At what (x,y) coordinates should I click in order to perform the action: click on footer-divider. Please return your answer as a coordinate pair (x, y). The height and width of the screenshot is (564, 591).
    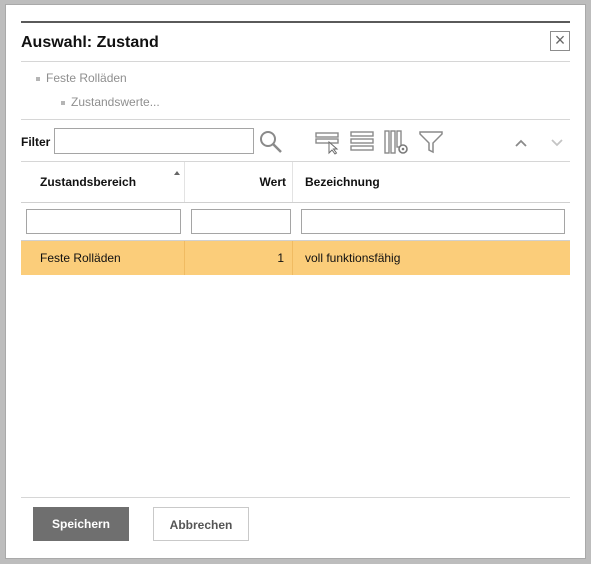
    Looking at the image, I should click on (295, 497).